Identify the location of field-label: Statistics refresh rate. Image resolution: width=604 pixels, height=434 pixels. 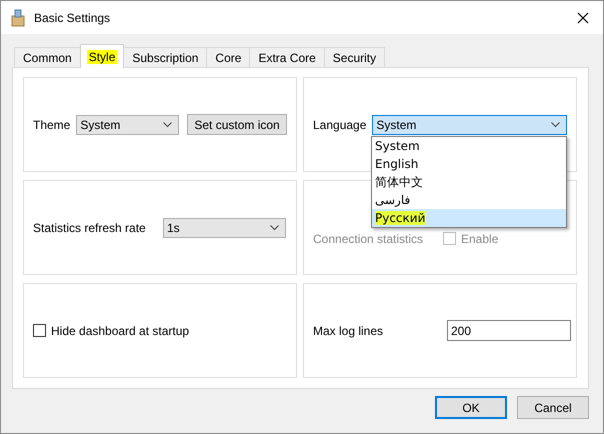
(90, 227).